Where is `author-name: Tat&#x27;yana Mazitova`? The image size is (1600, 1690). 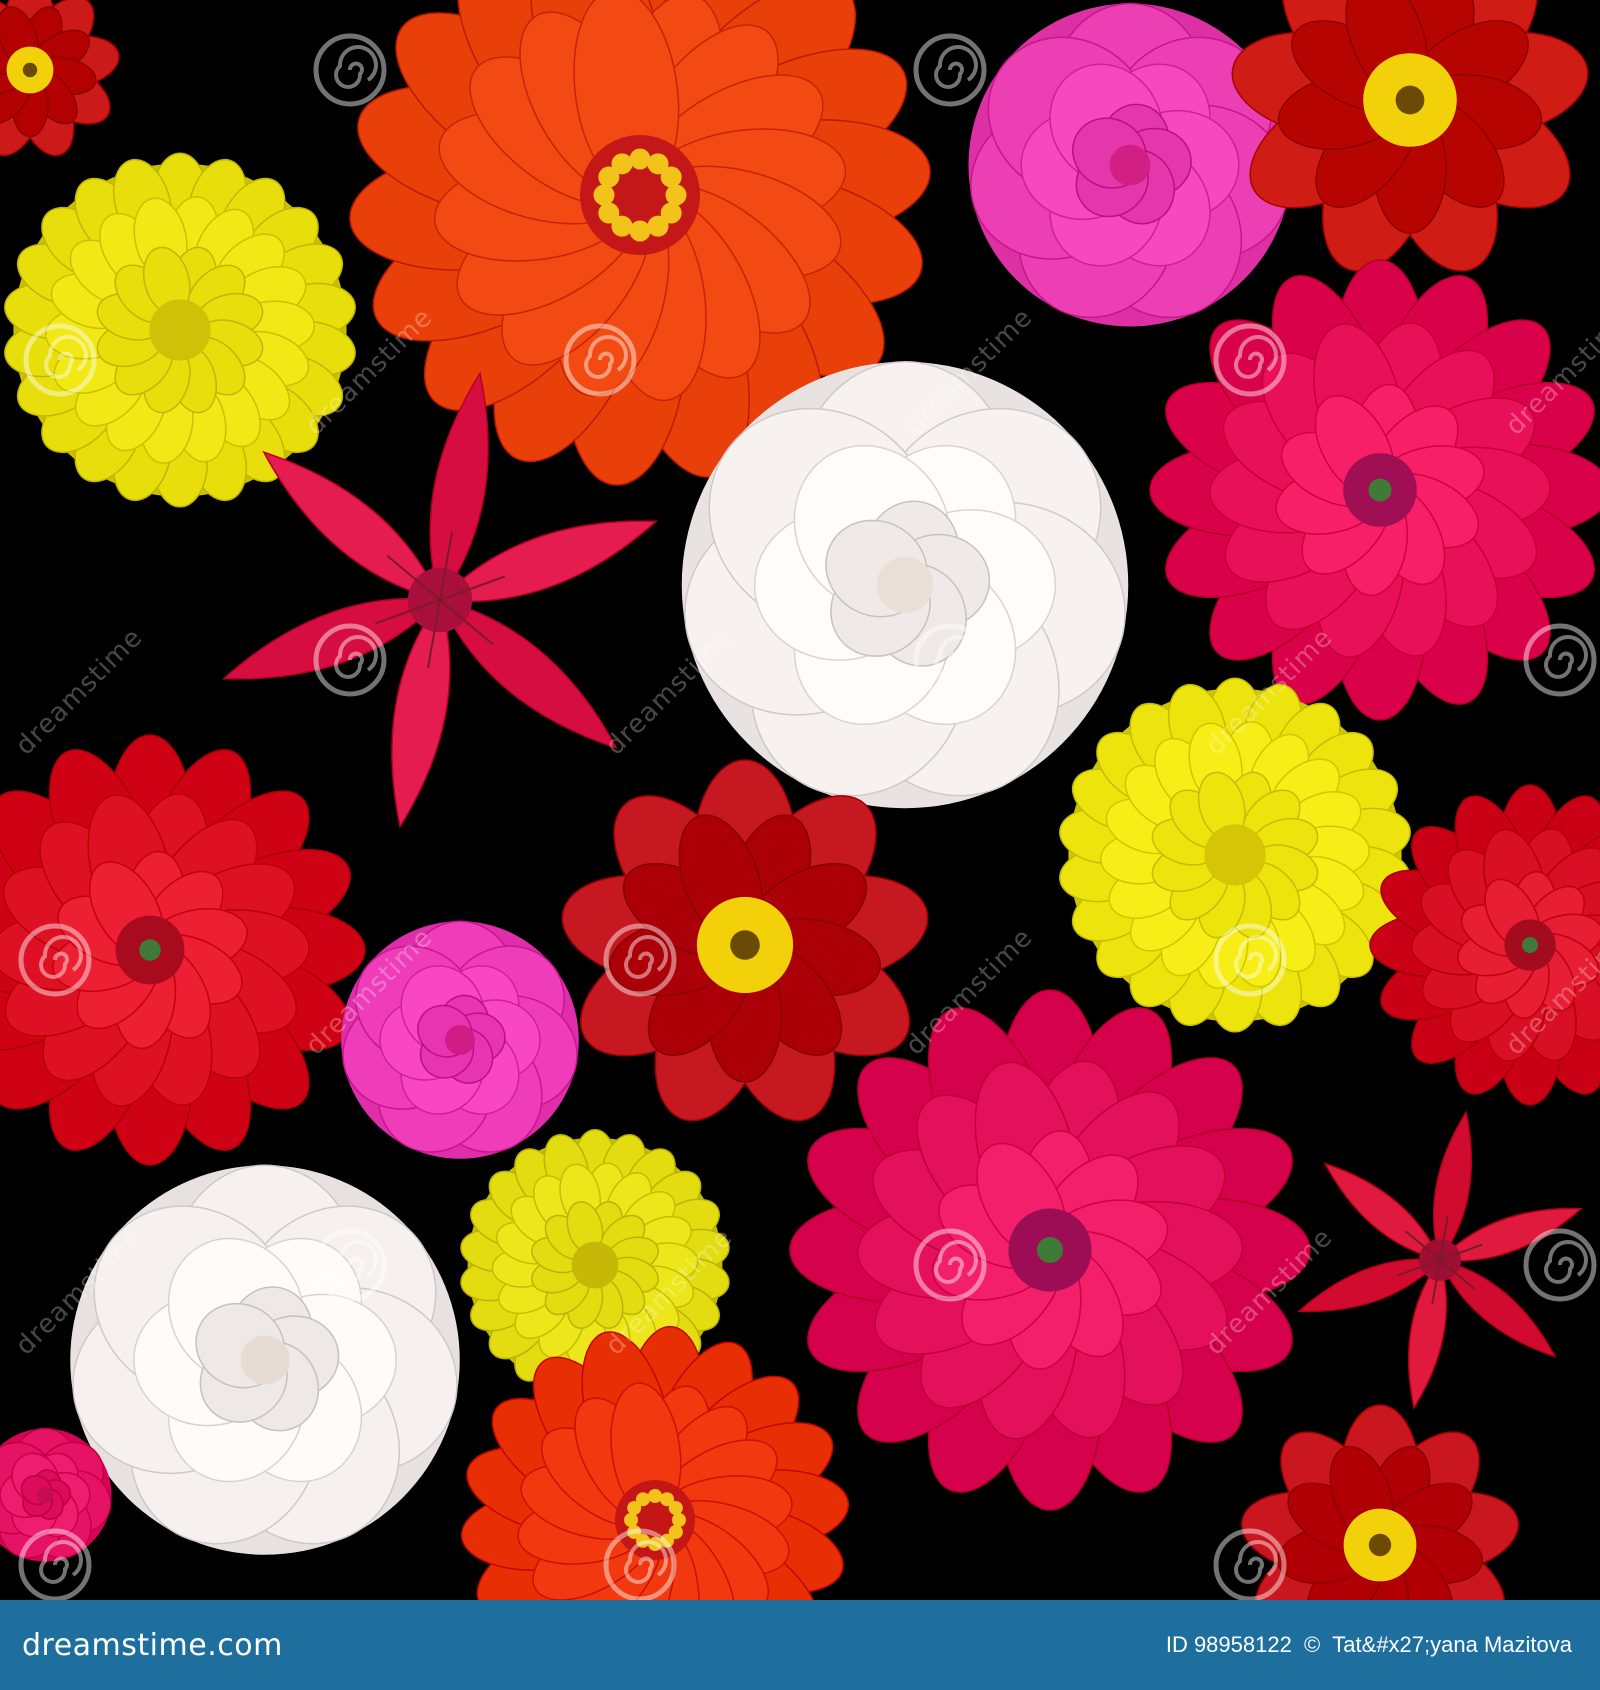 author-name: Tat&#x27;yana Mazitova is located at coordinates (1452, 1644).